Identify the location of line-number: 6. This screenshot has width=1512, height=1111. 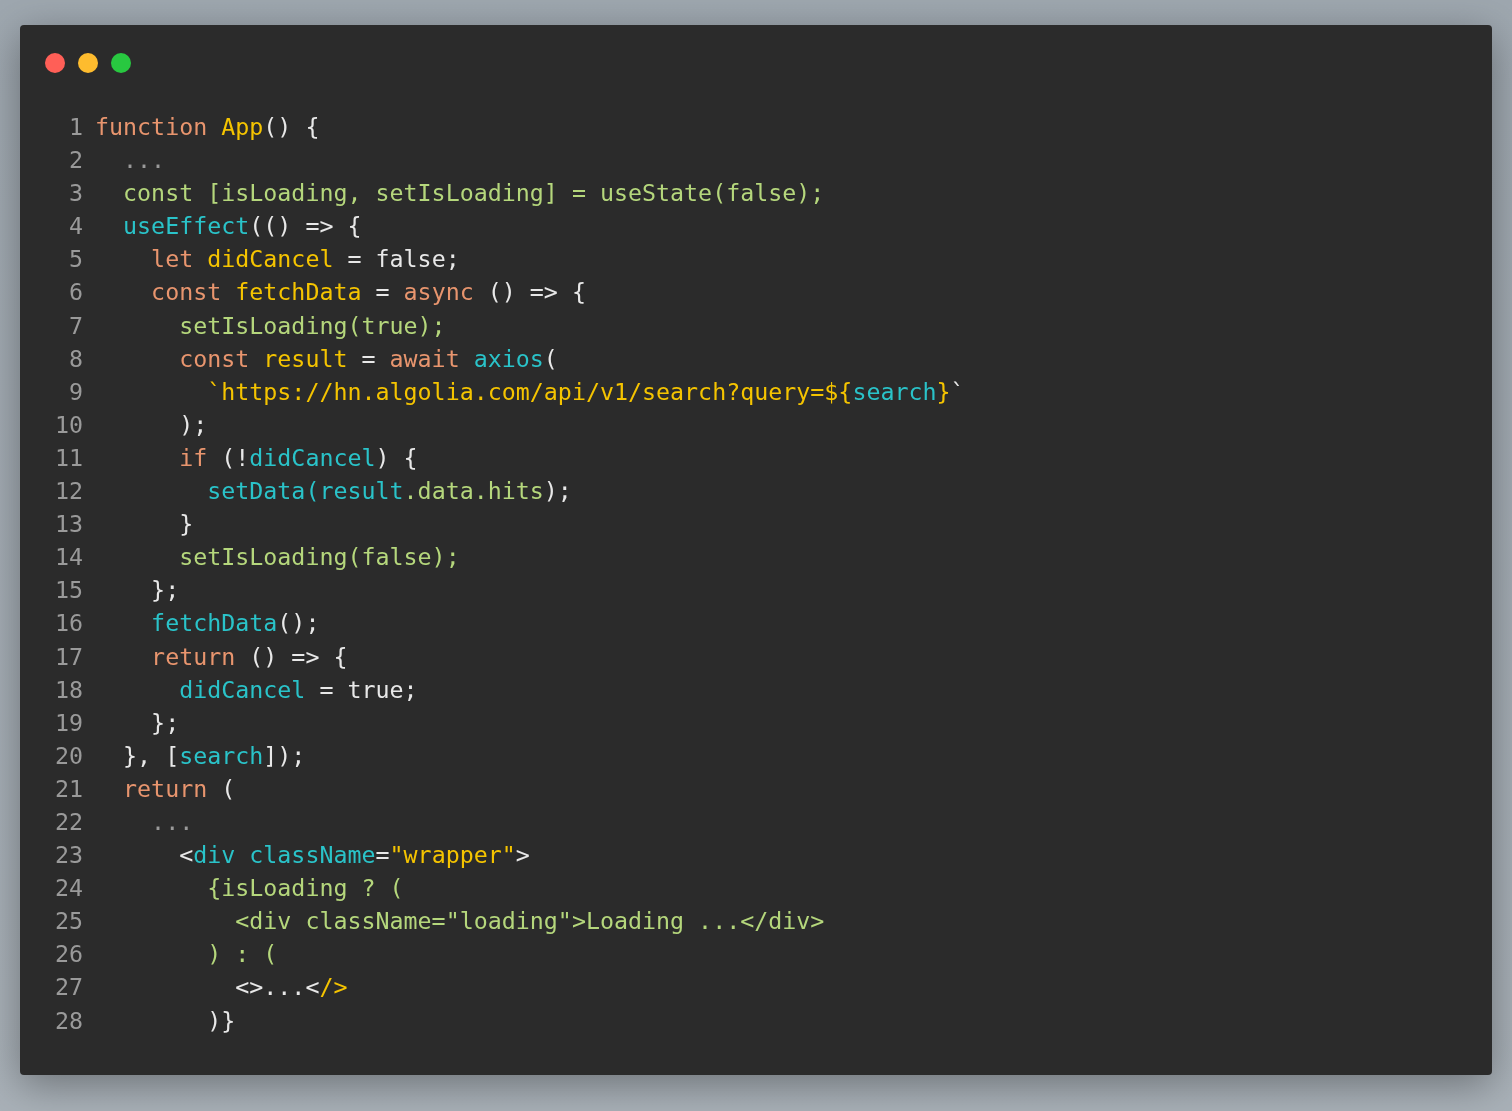
(75, 292).